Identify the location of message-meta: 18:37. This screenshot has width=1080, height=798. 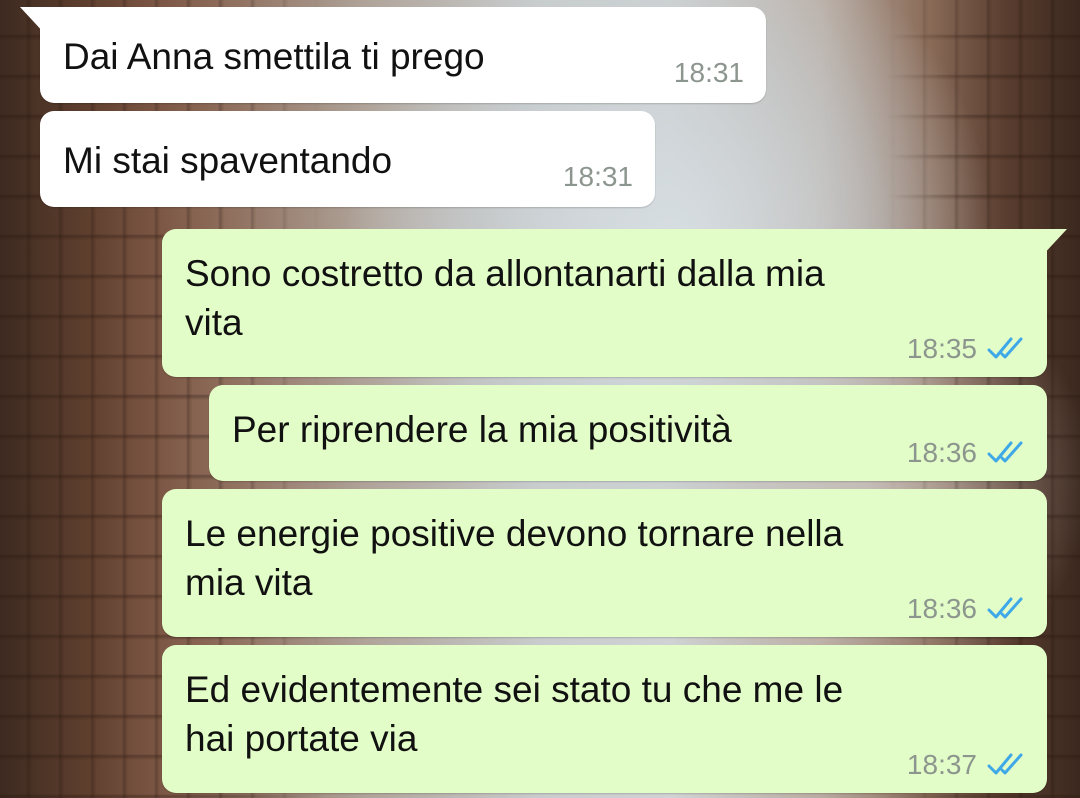
(966, 765).